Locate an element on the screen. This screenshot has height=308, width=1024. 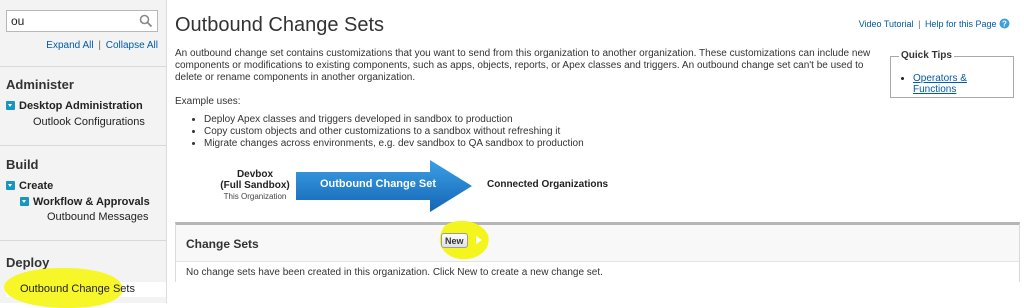
help-question-icon: ? is located at coordinates (1004, 23).